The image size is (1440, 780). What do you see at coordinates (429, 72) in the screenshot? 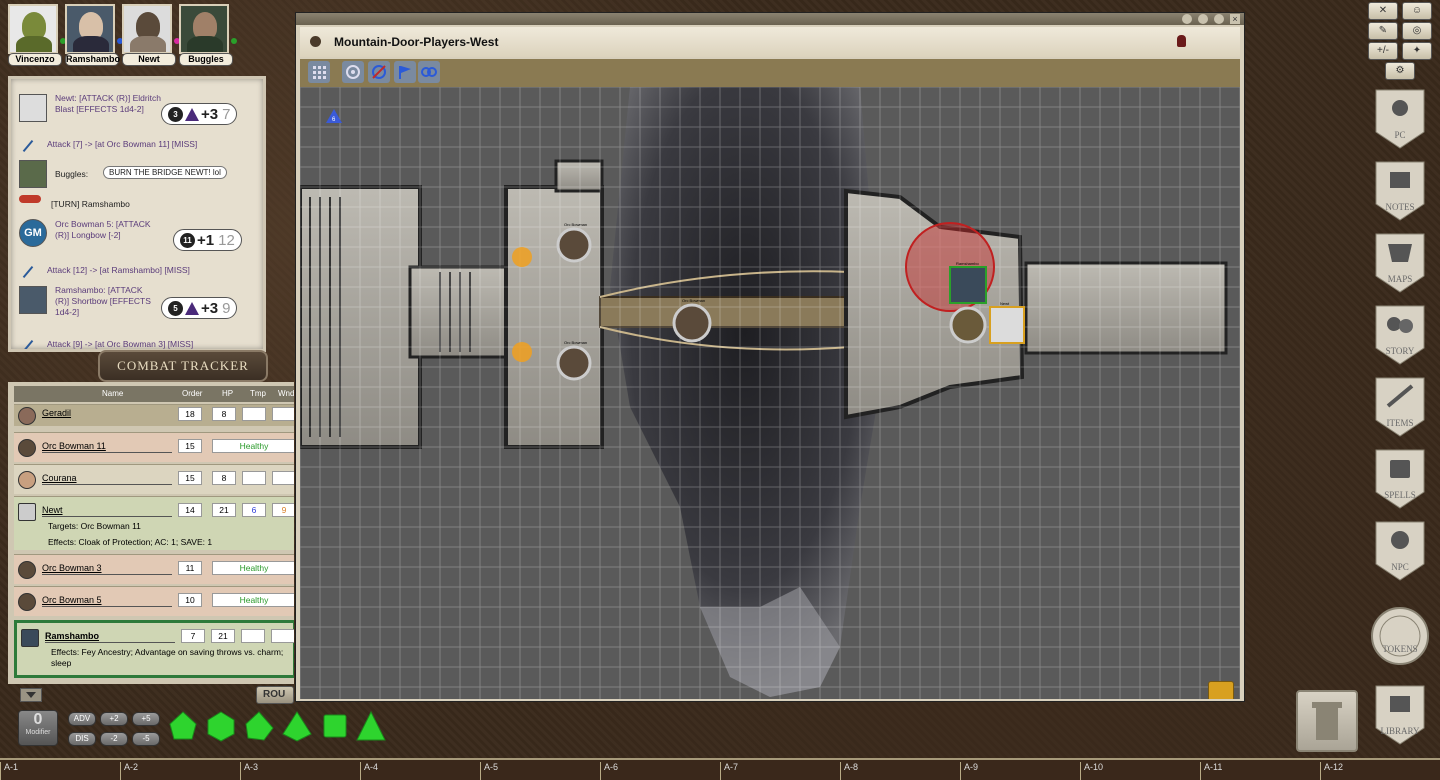
I see `dice-link-icon` at bounding box center [429, 72].